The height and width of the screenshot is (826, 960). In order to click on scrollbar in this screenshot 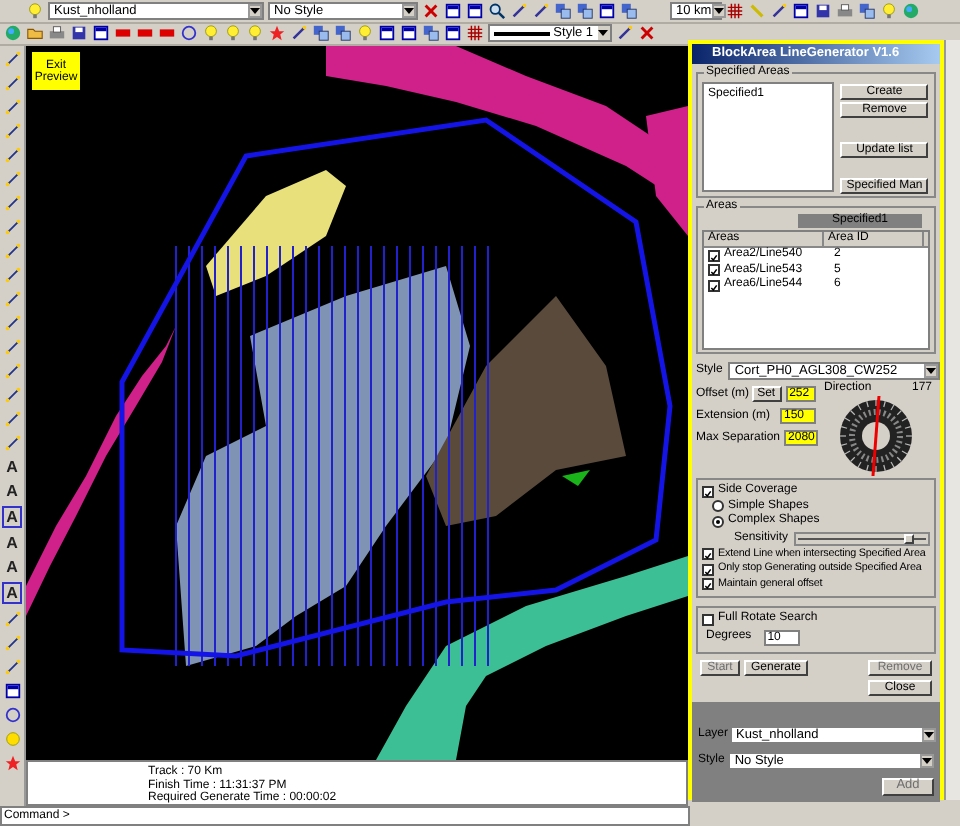, I will do `click(952, 420)`.